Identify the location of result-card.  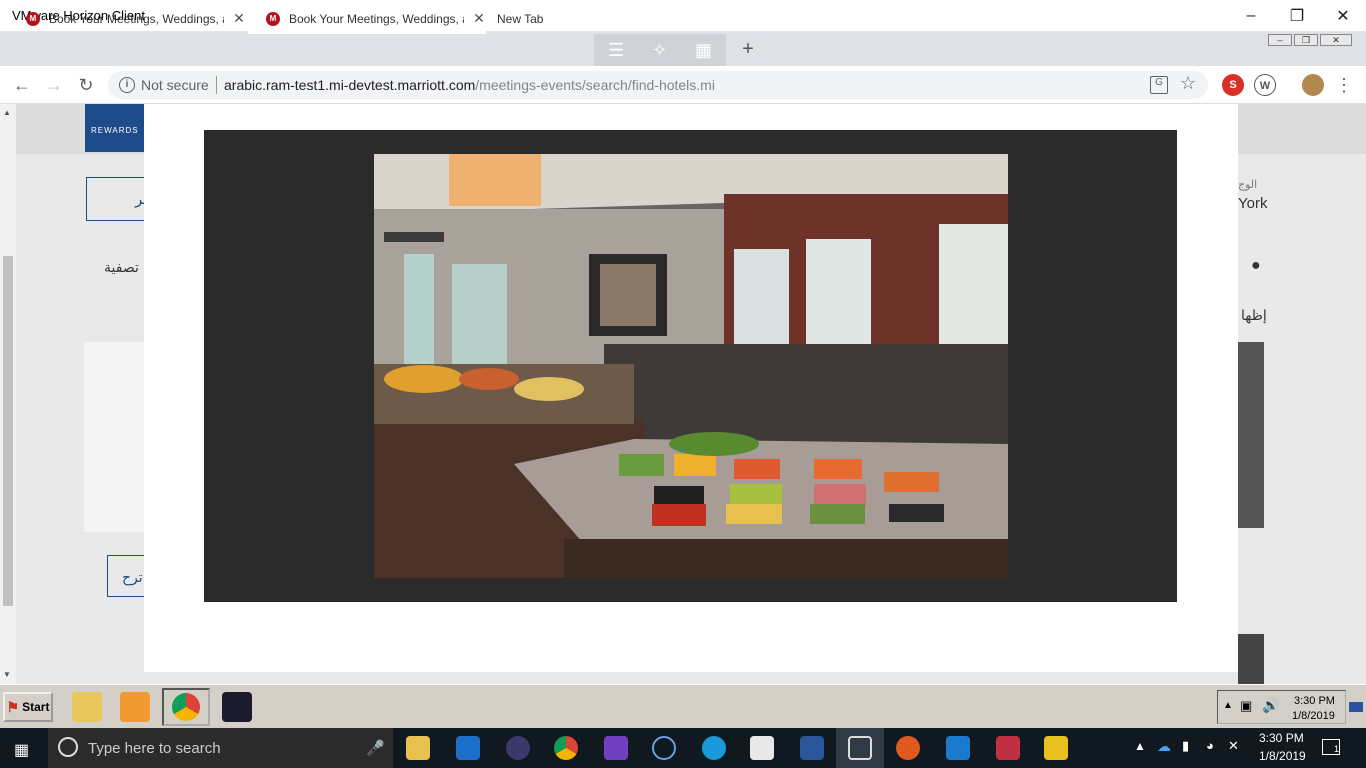
(115, 437).